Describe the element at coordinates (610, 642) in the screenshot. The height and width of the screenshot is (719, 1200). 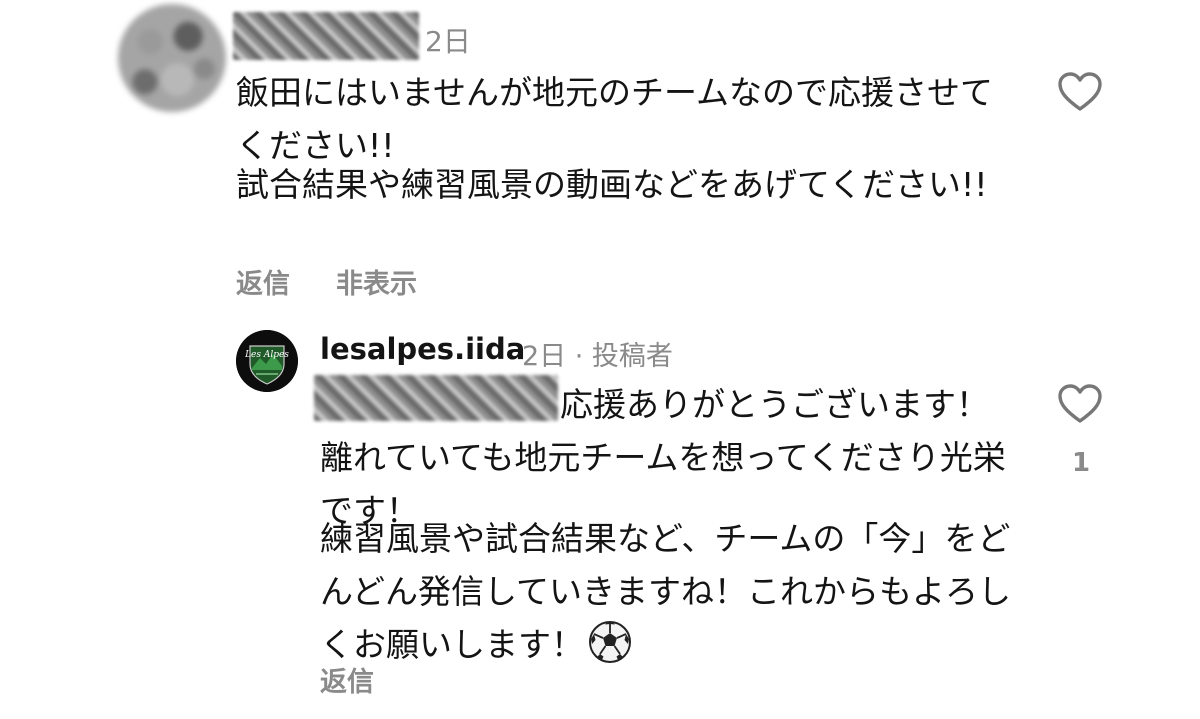
I see `soccer-ball-icon` at that location.